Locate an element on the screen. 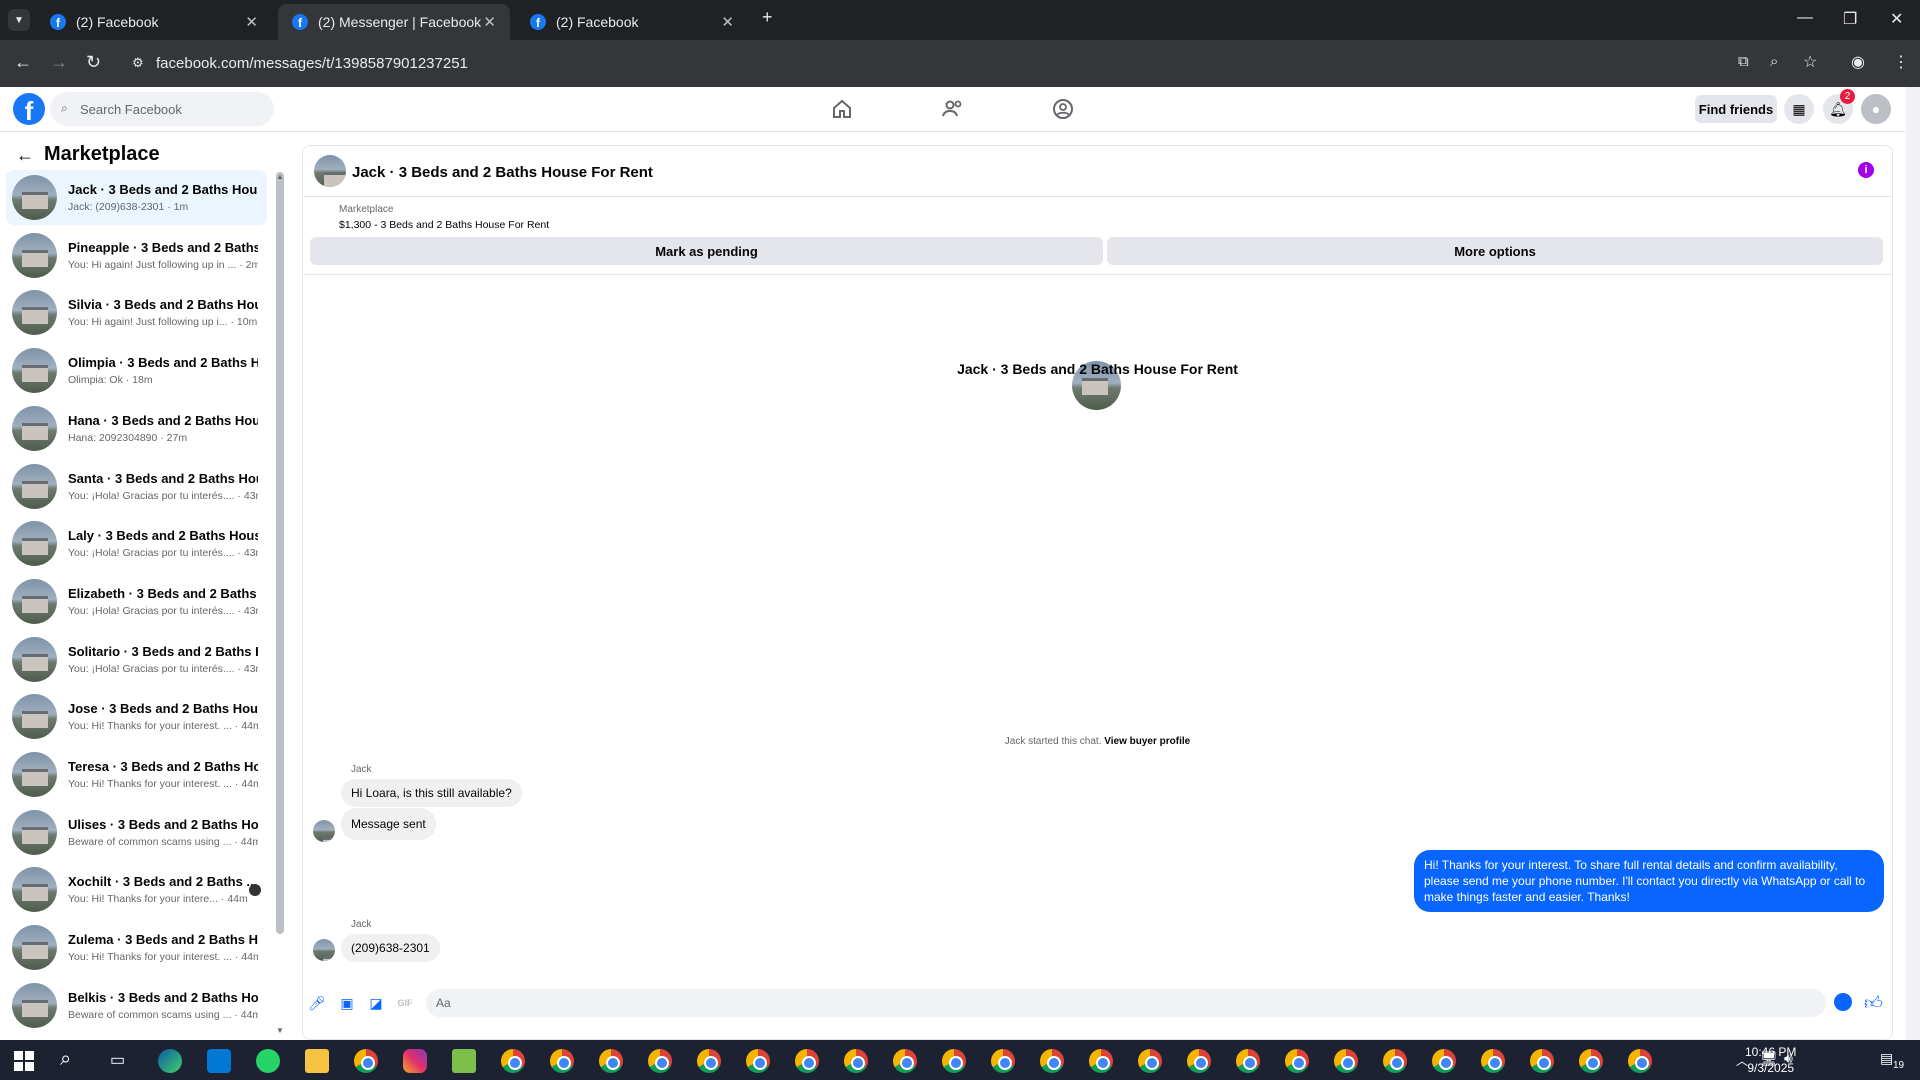  message-input: Aa is located at coordinates (1126, 1003).